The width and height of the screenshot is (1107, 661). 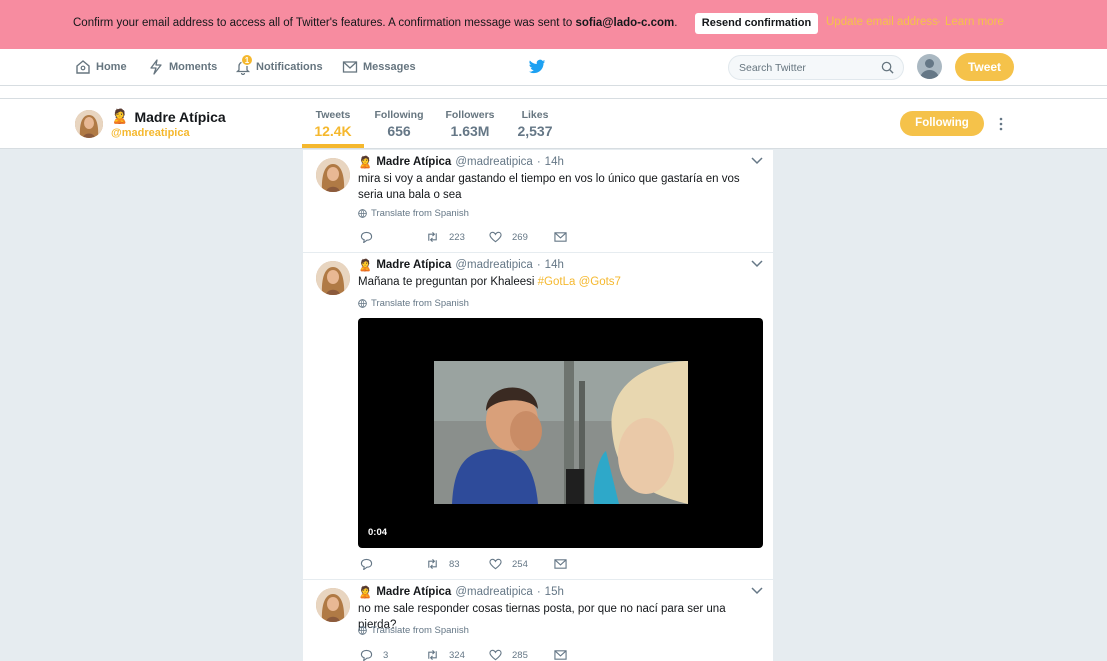 What do you see at coordinates (150, 133) in the screenshot?
I see `profile-handle: @madreatipica` at bounding box center [150, 133].